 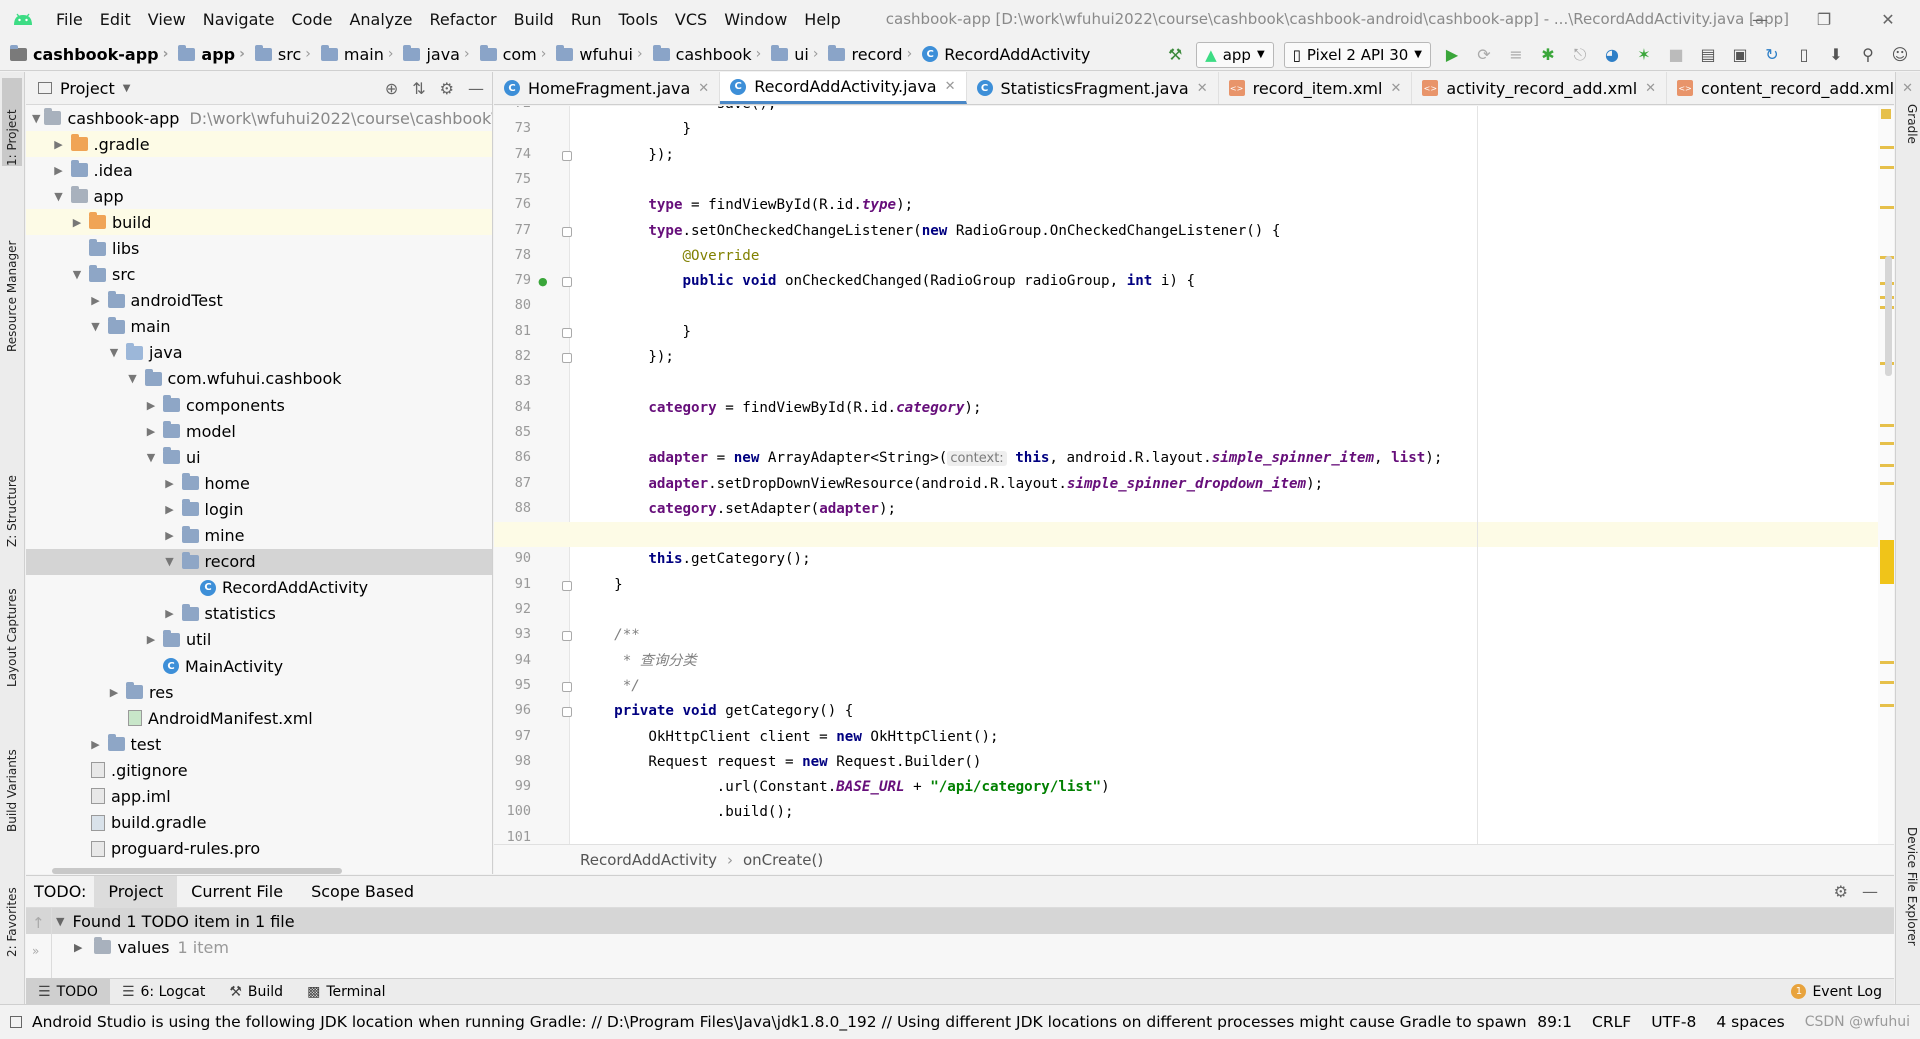 I want to click on code-line: this.getCategory();, so click(x=1186, y=559).